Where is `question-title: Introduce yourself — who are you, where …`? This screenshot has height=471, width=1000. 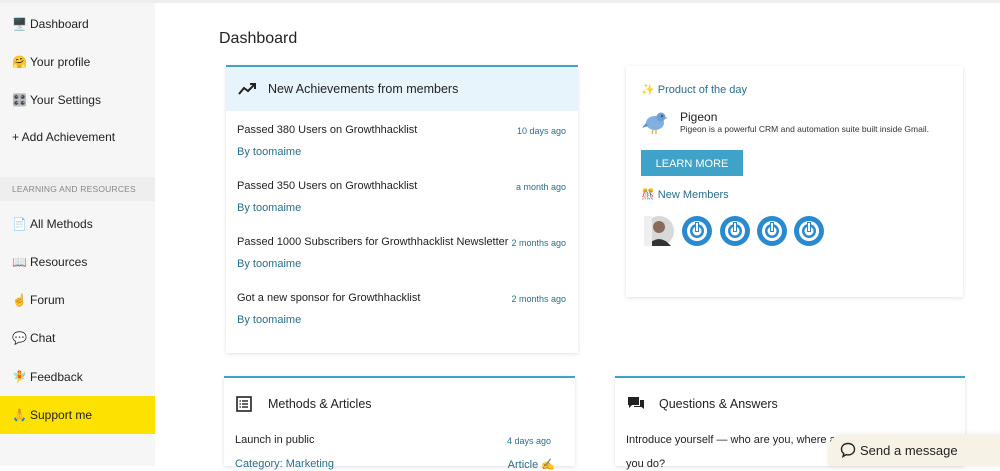
question-title: Introduce yourself — who are you, where … is located at coordinates (731, 440).